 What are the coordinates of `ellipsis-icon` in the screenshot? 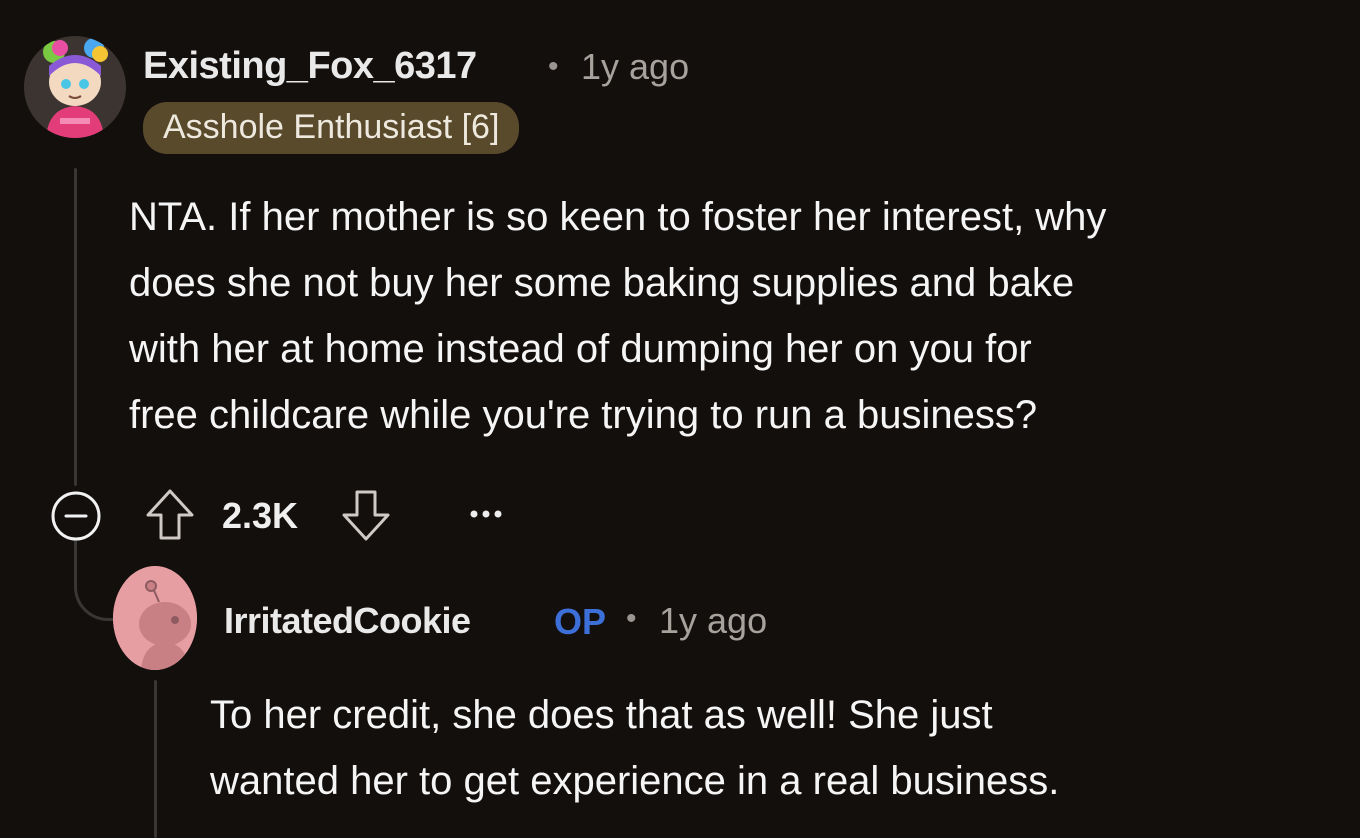 It's located at (486, 514).